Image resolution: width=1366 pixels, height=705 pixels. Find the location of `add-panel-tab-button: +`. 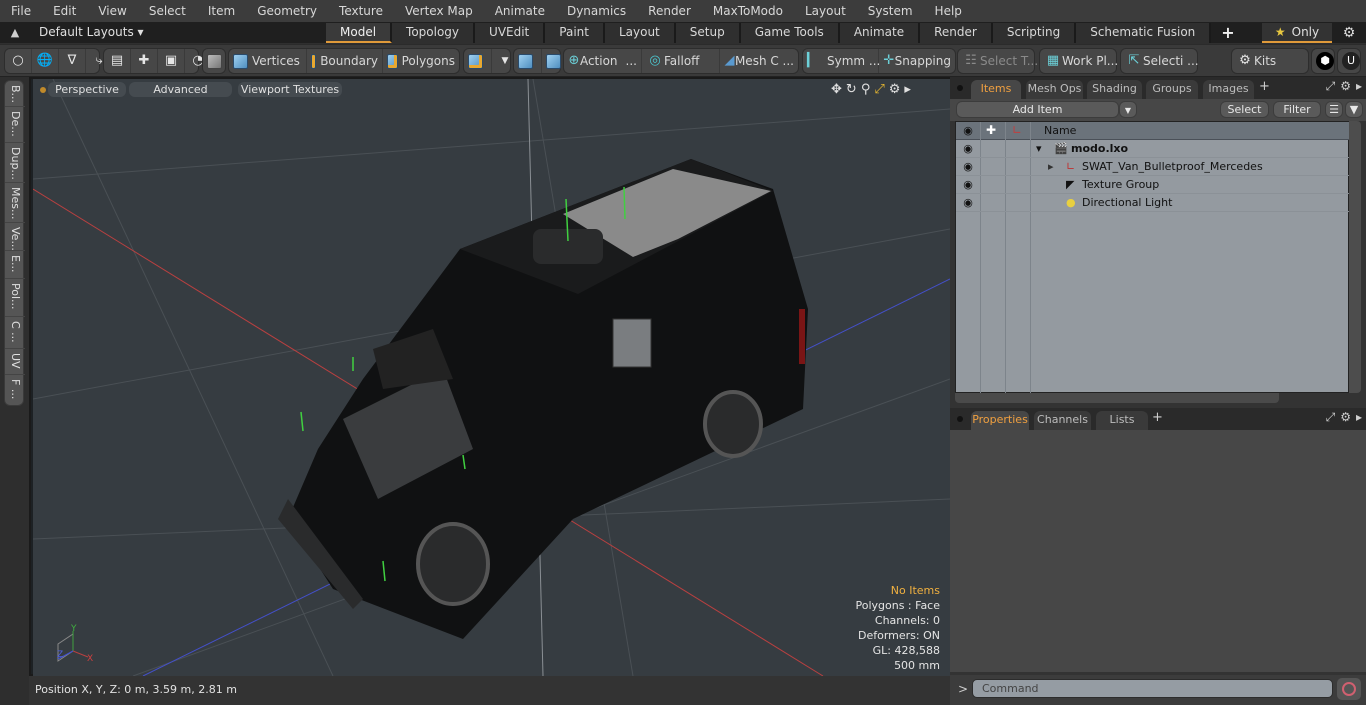

add-panel-tab-button: + is located at coordinates (1264, 86).